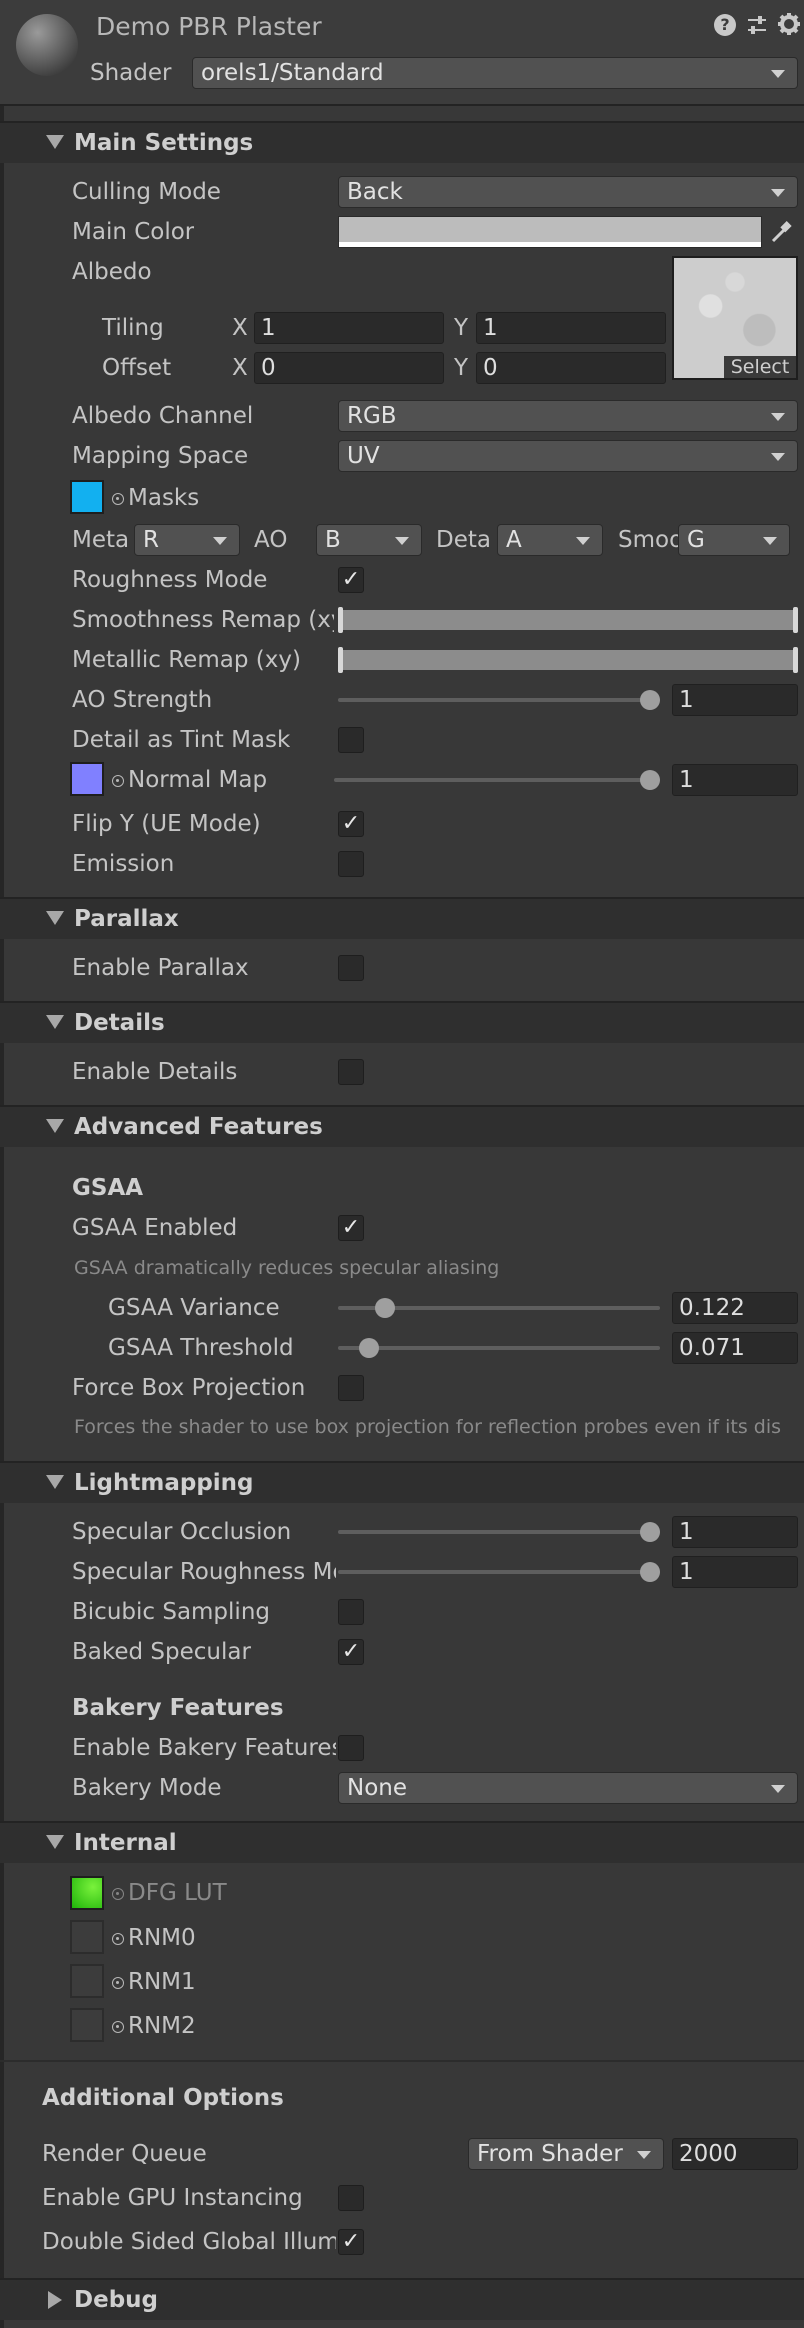  Describe the element at coordinates (155, 1072) in the screenshot. I see `enable-details-label: Enable Details` at that location.